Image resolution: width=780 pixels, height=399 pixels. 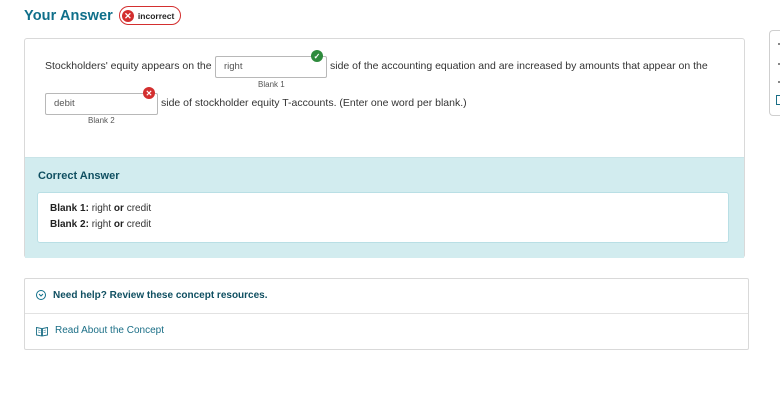 I want to click on side-panel-tab, so click(x=774, y=73).